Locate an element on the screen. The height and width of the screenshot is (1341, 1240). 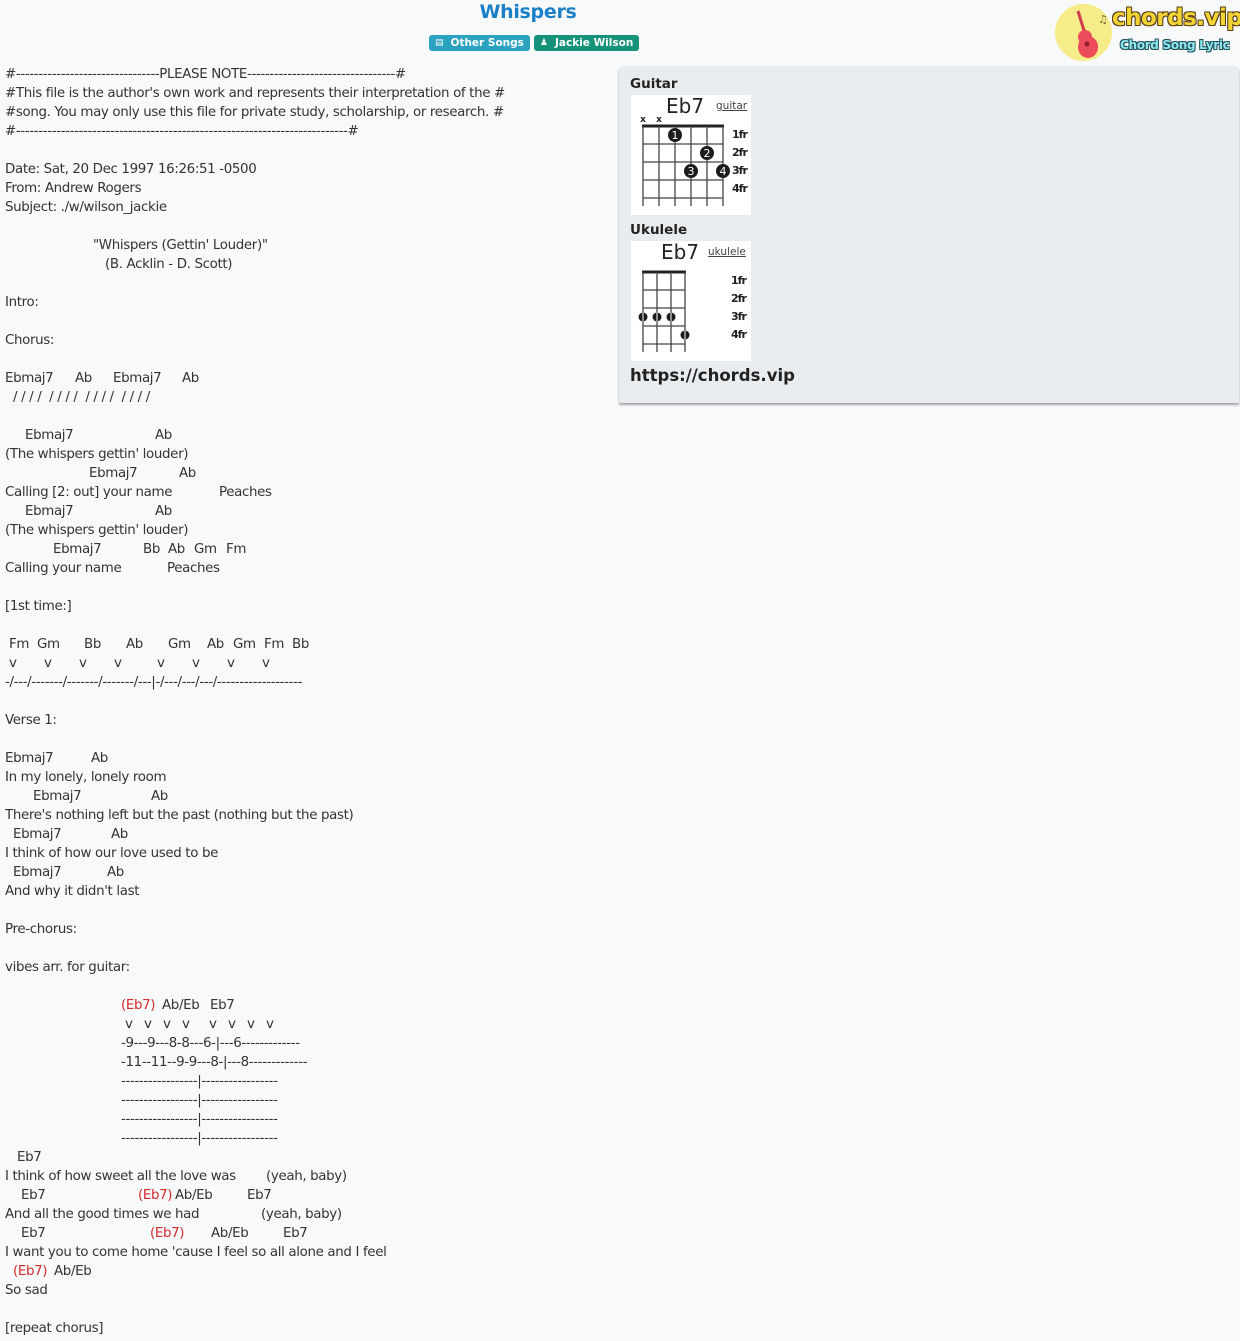
finger-number: 3 is located at coordinates (691, 171).